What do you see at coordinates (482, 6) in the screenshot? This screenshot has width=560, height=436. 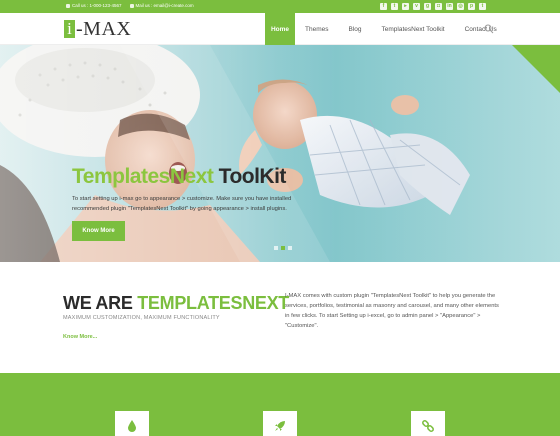 I see `tumblr-icon: t` at bounding box center [482, 6].